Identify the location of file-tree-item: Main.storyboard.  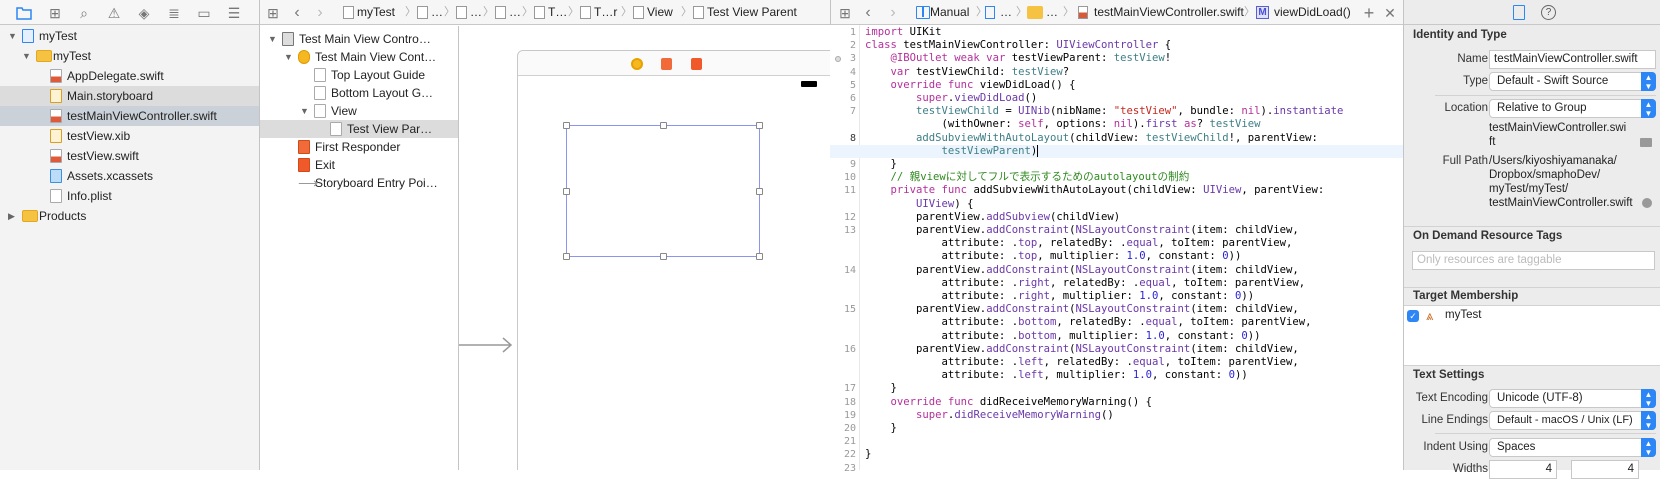
(129, 96).